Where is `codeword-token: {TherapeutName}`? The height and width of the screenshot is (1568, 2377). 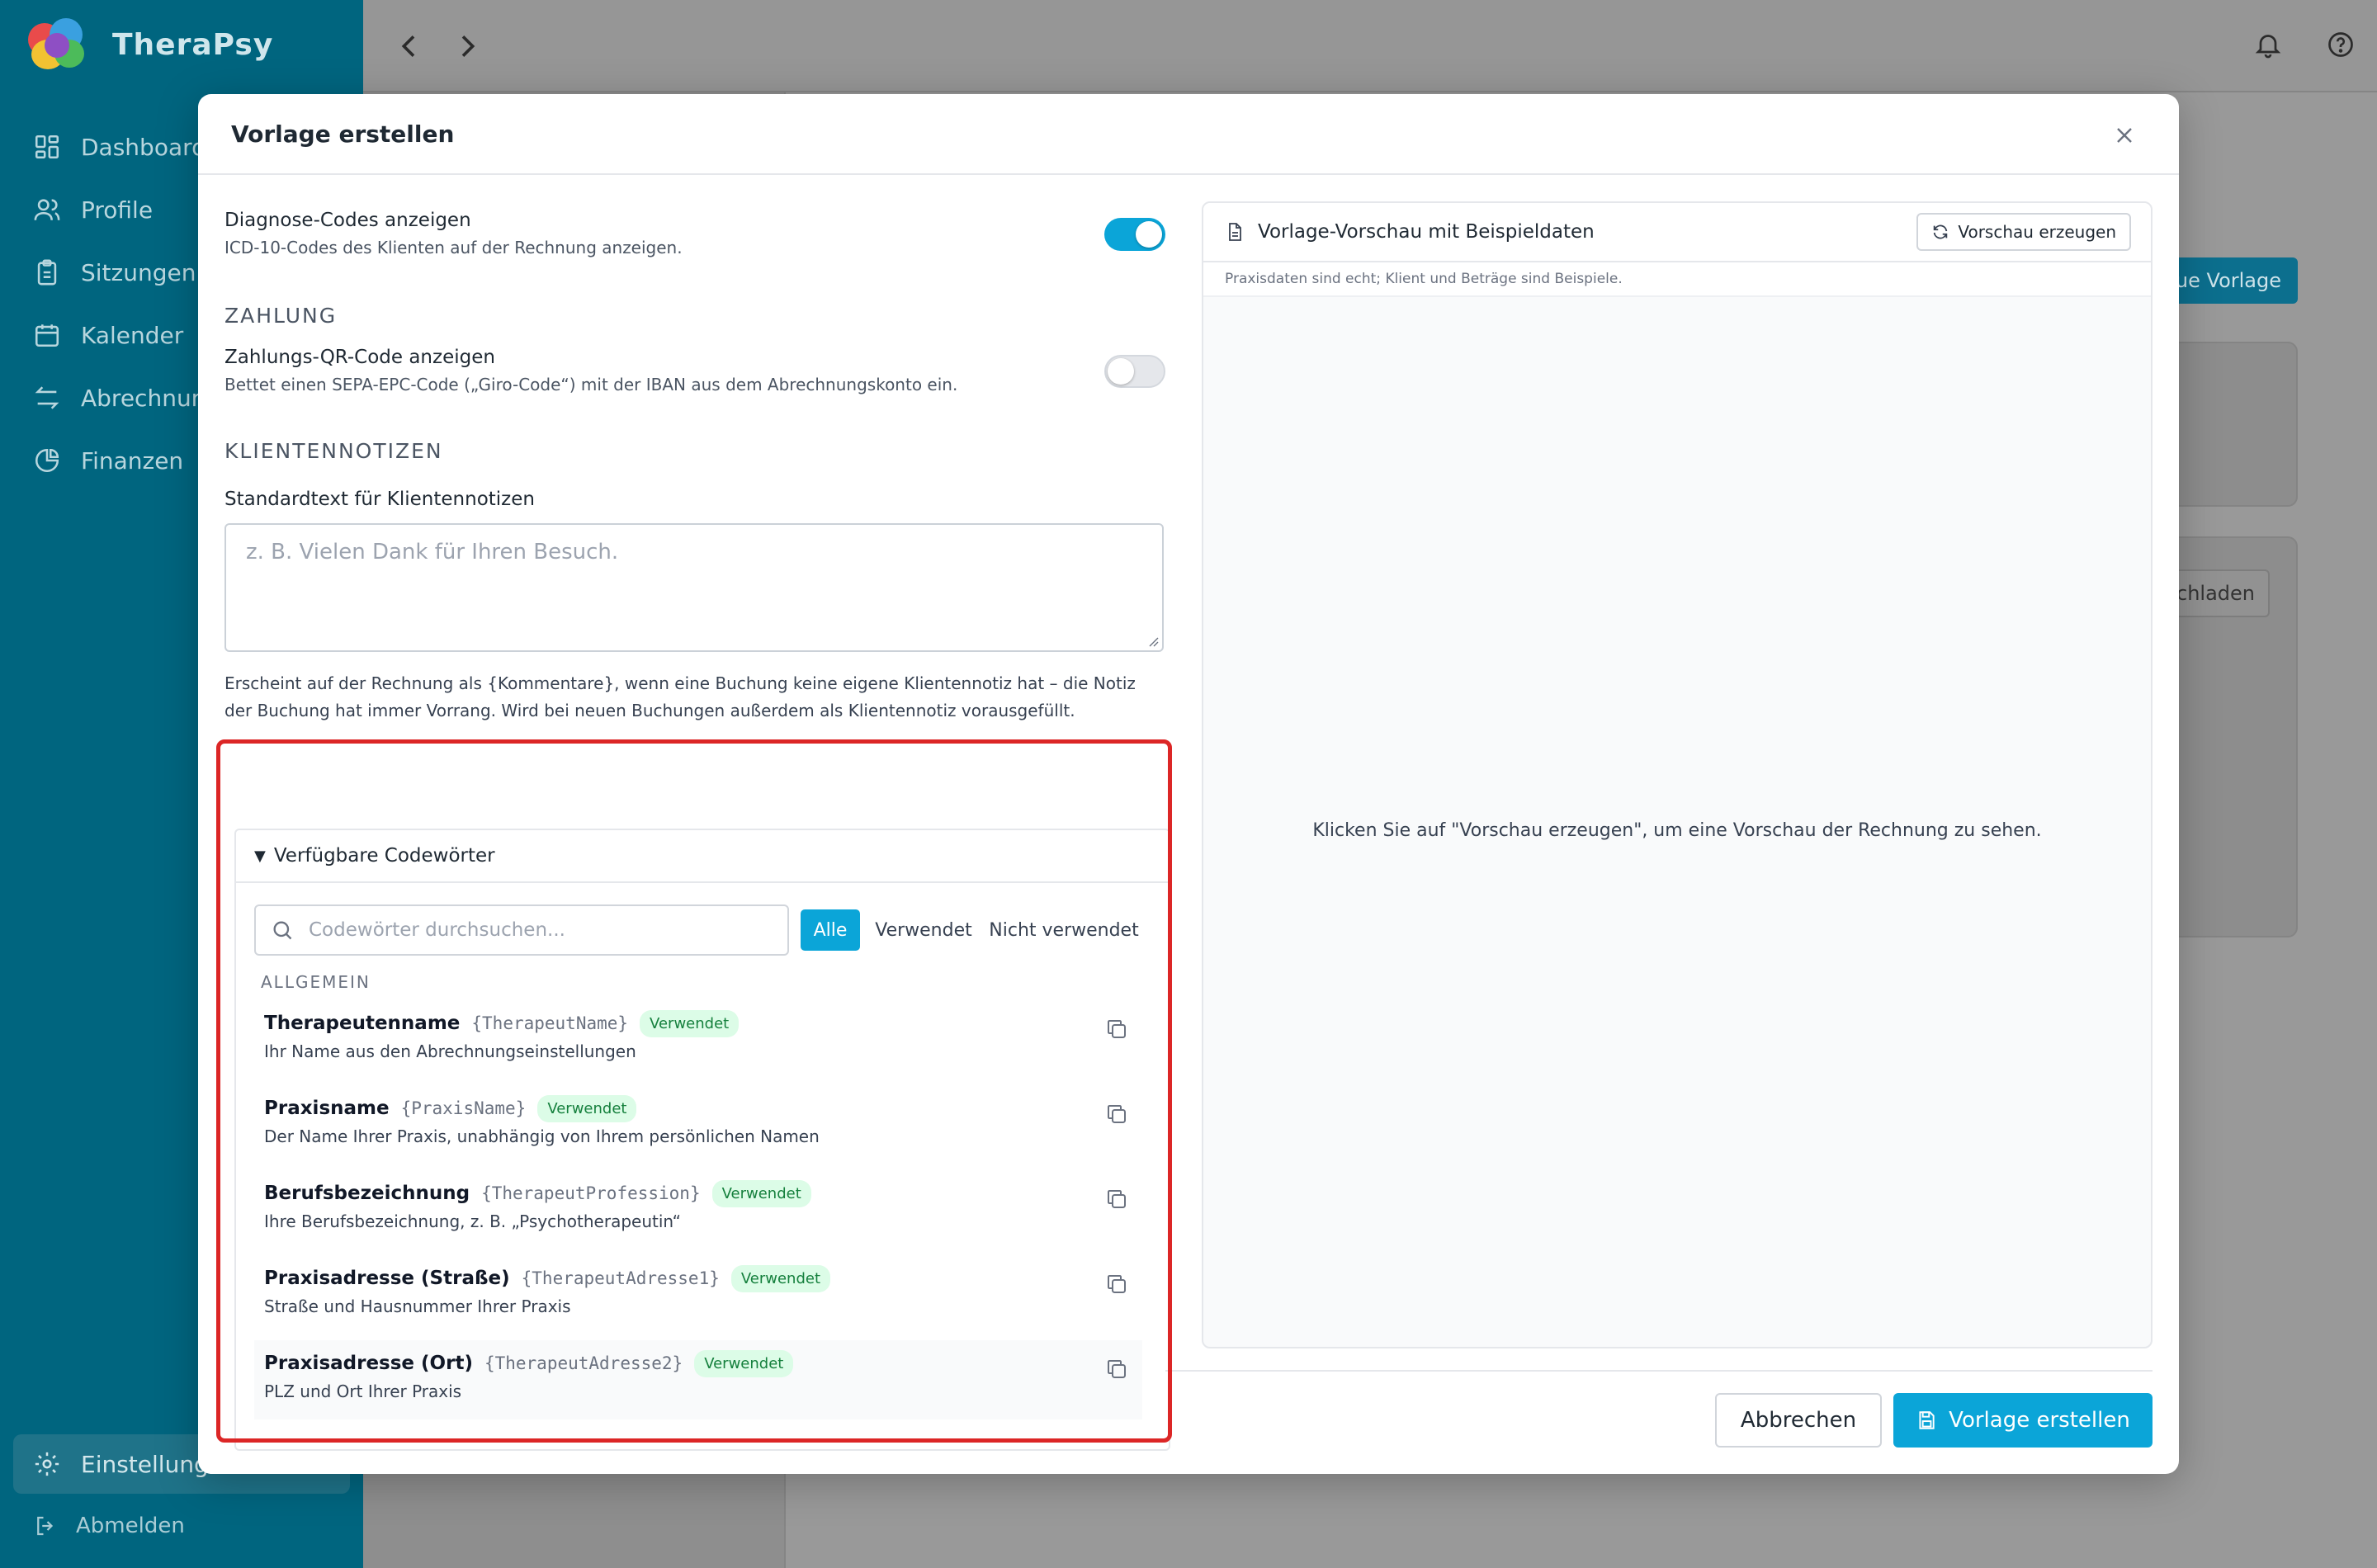 codeword-token: {TherapeutName} is located at coordinates (550, 1023).